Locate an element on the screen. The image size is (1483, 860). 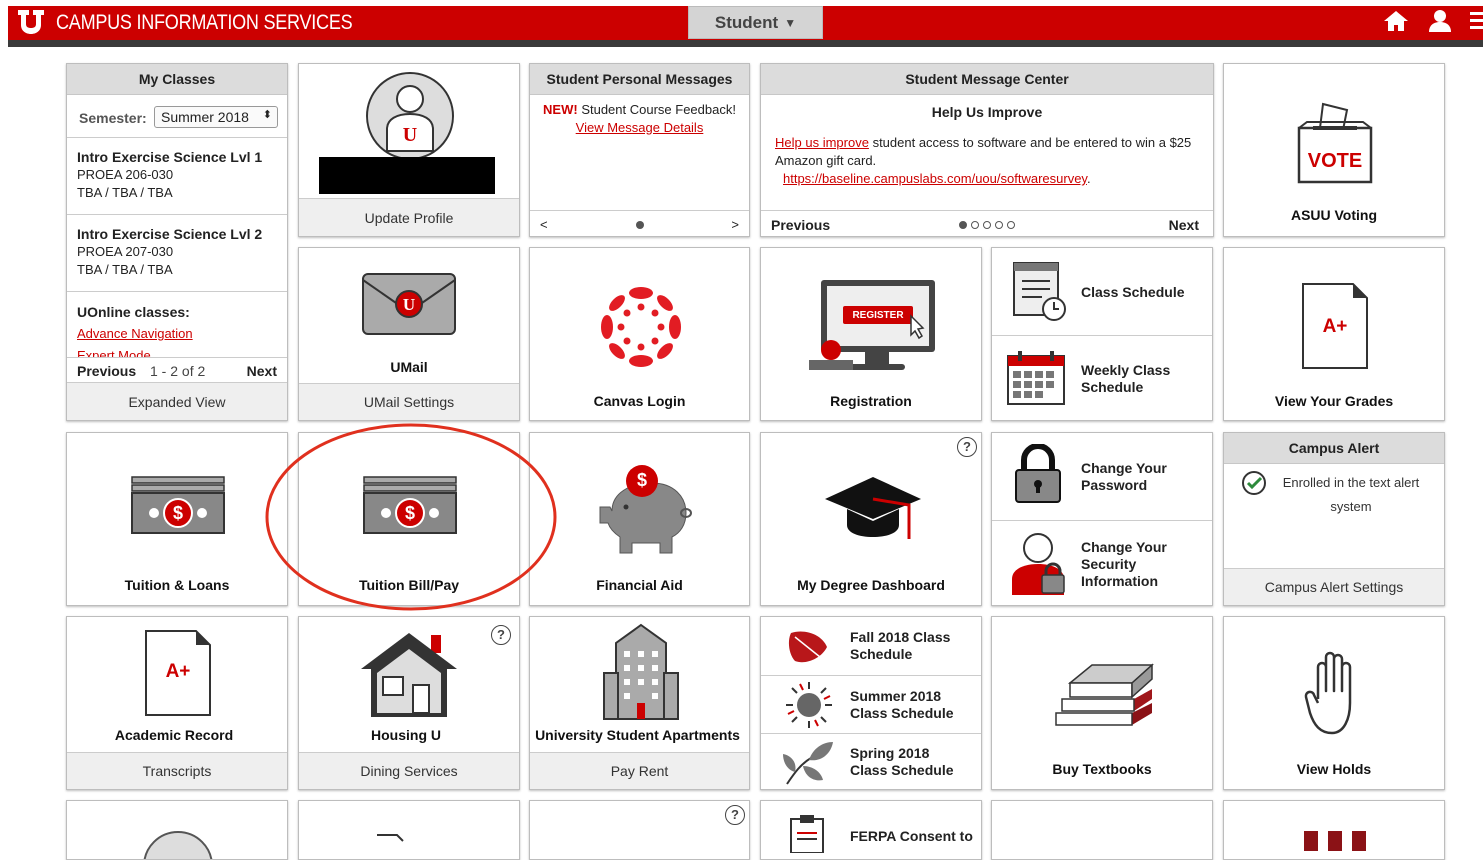
class-code: PROEA 206-030 is located at coordinates (125, 174).